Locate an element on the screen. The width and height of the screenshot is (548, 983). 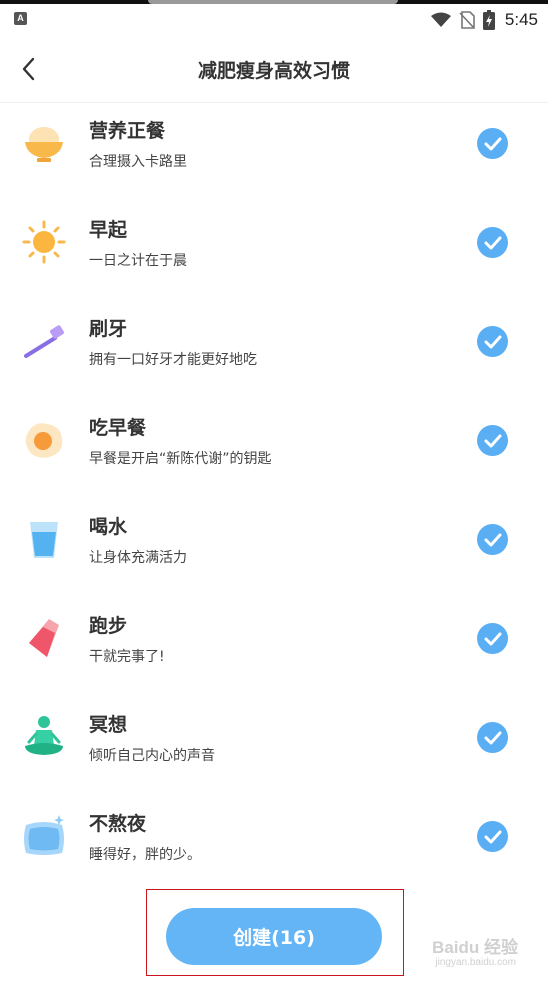
habit-item: 喝水 让身体充满活力 is located at coordinates (274, 549).